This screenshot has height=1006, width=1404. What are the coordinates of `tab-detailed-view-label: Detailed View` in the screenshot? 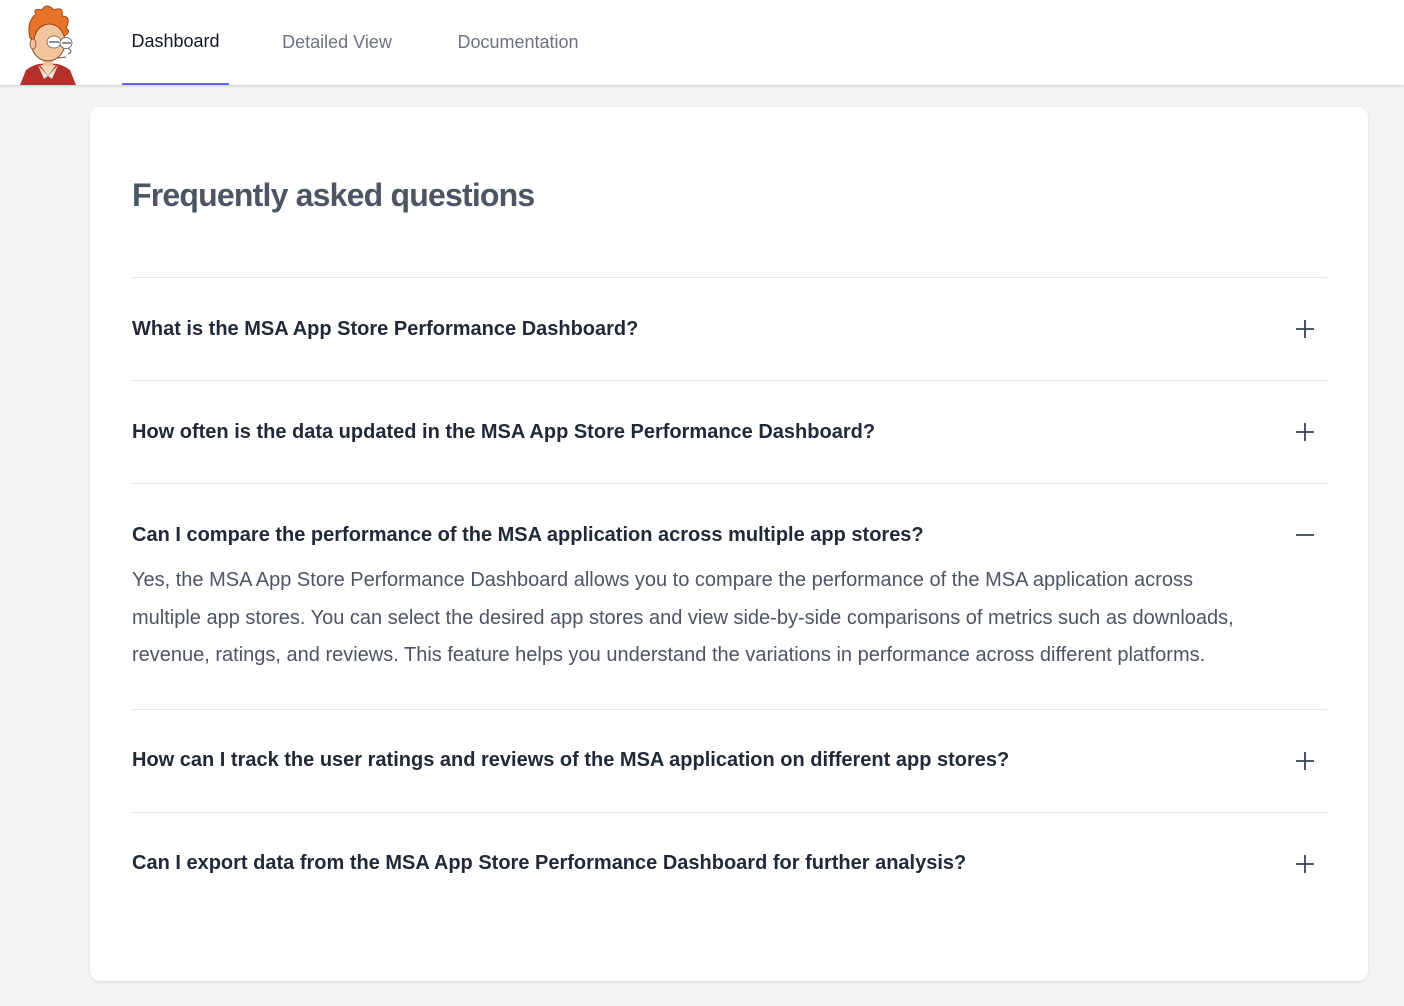 It's located at (337, 42).